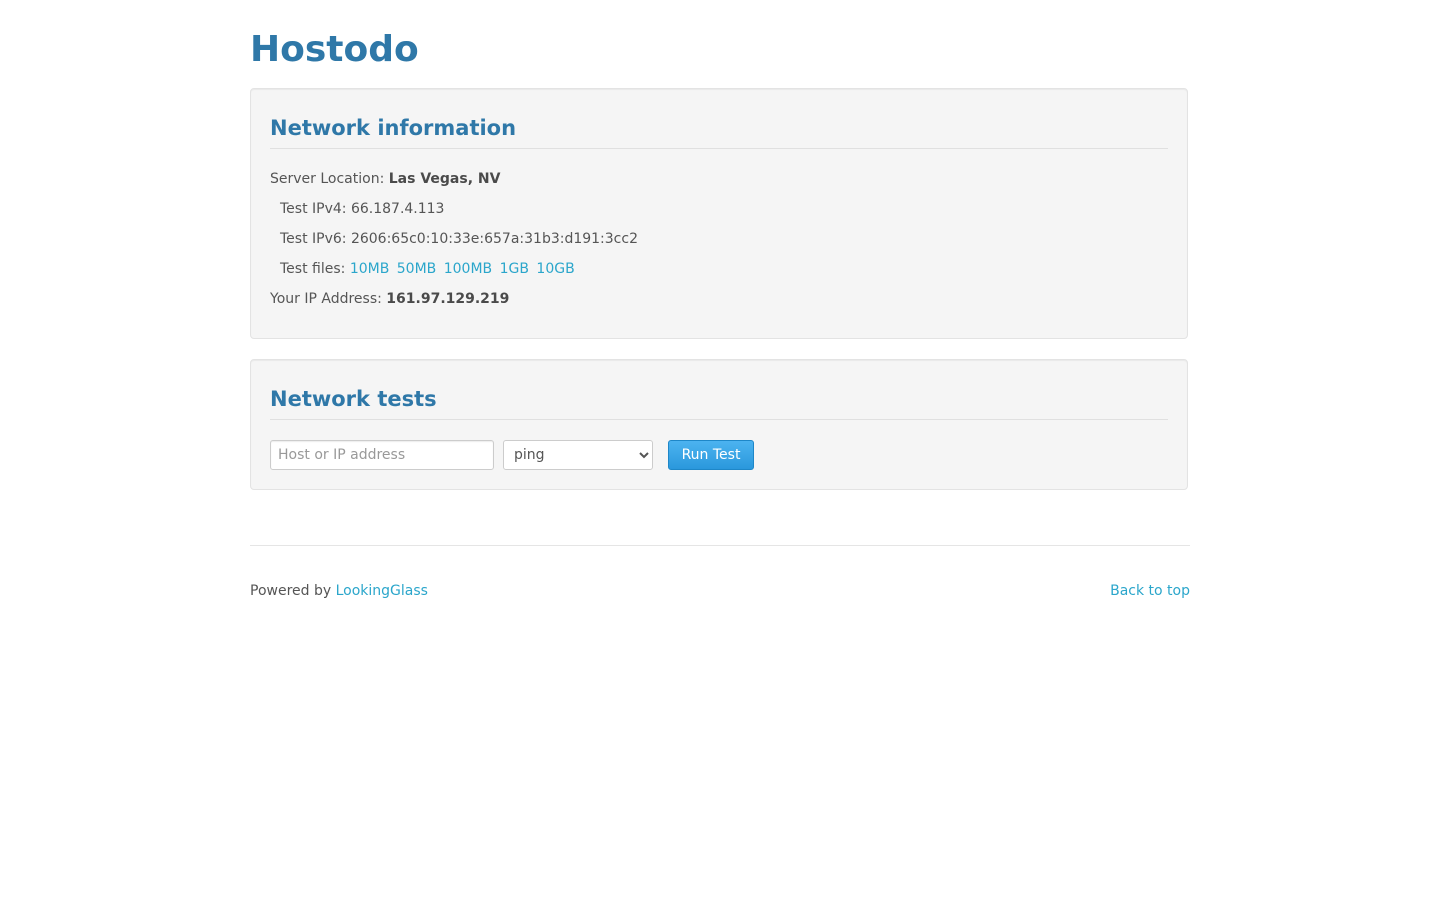 This screenshot has width=1440, height=900. What do you see at coordinates (711, 455) in the screenshot?
I see `run-test-button: Run Test` at bounding box center [711, 455].